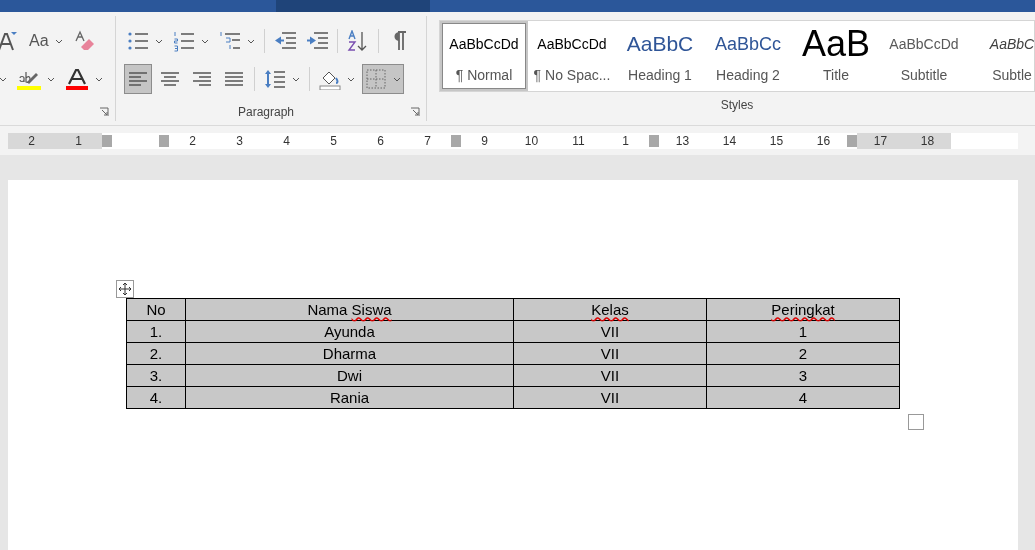  Describe the element at coordinates (239, 141) in the screenshot. I see `ruler-number: 3` at that location.